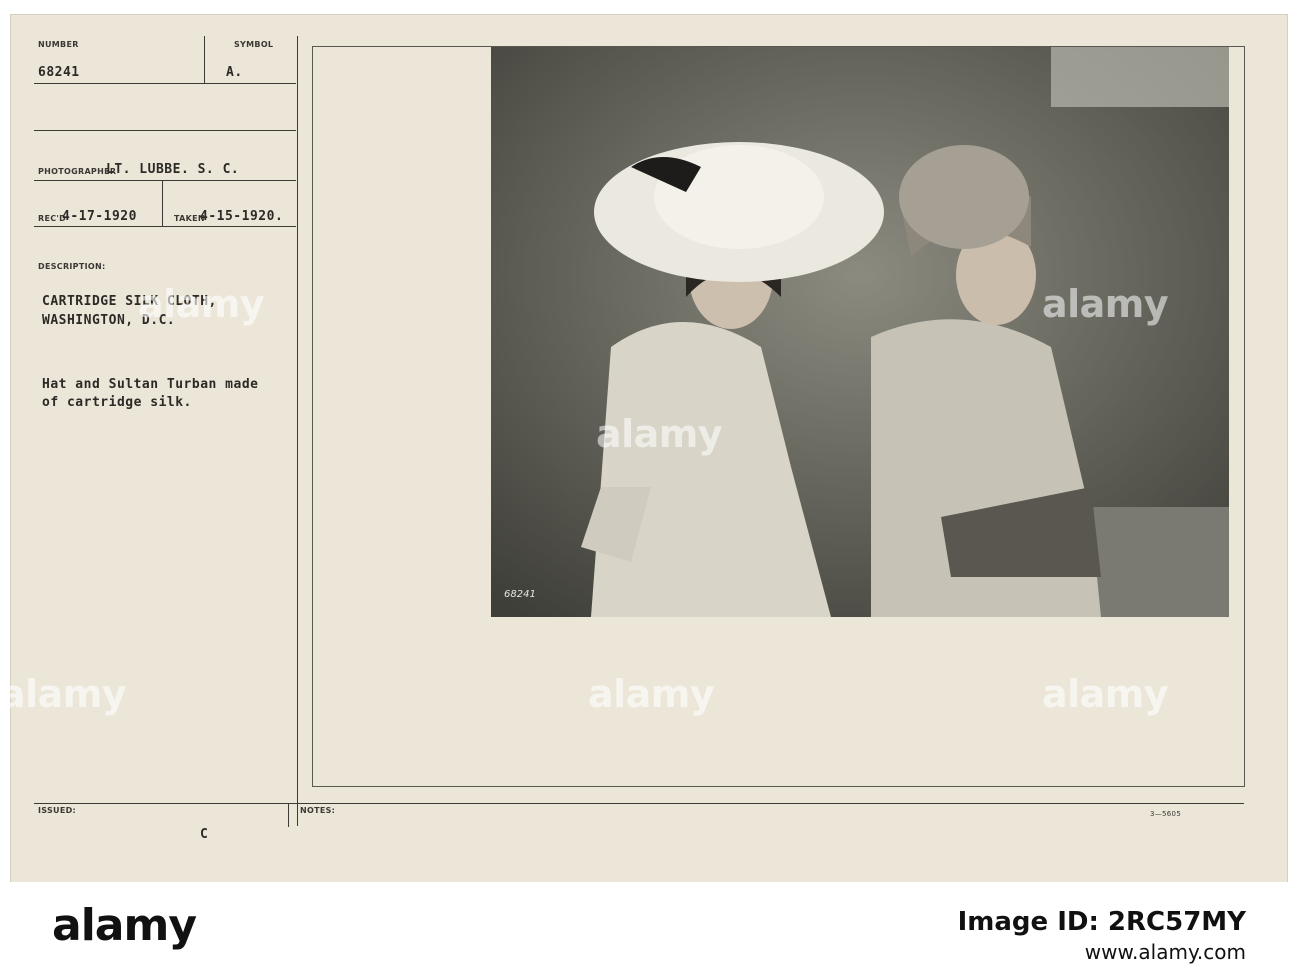  What do you see at coordinates (1101, 922) in the screenshot?
I see `image-id: Image ID: 2RC57MY` at bounding box center [1101, 922].